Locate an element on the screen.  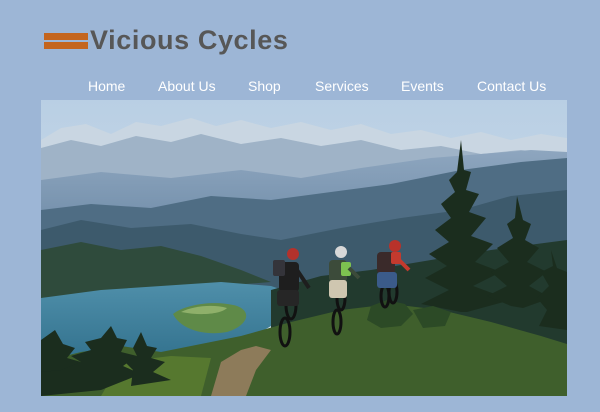
nav-services-link: Services is located at coordinates (342, 86).